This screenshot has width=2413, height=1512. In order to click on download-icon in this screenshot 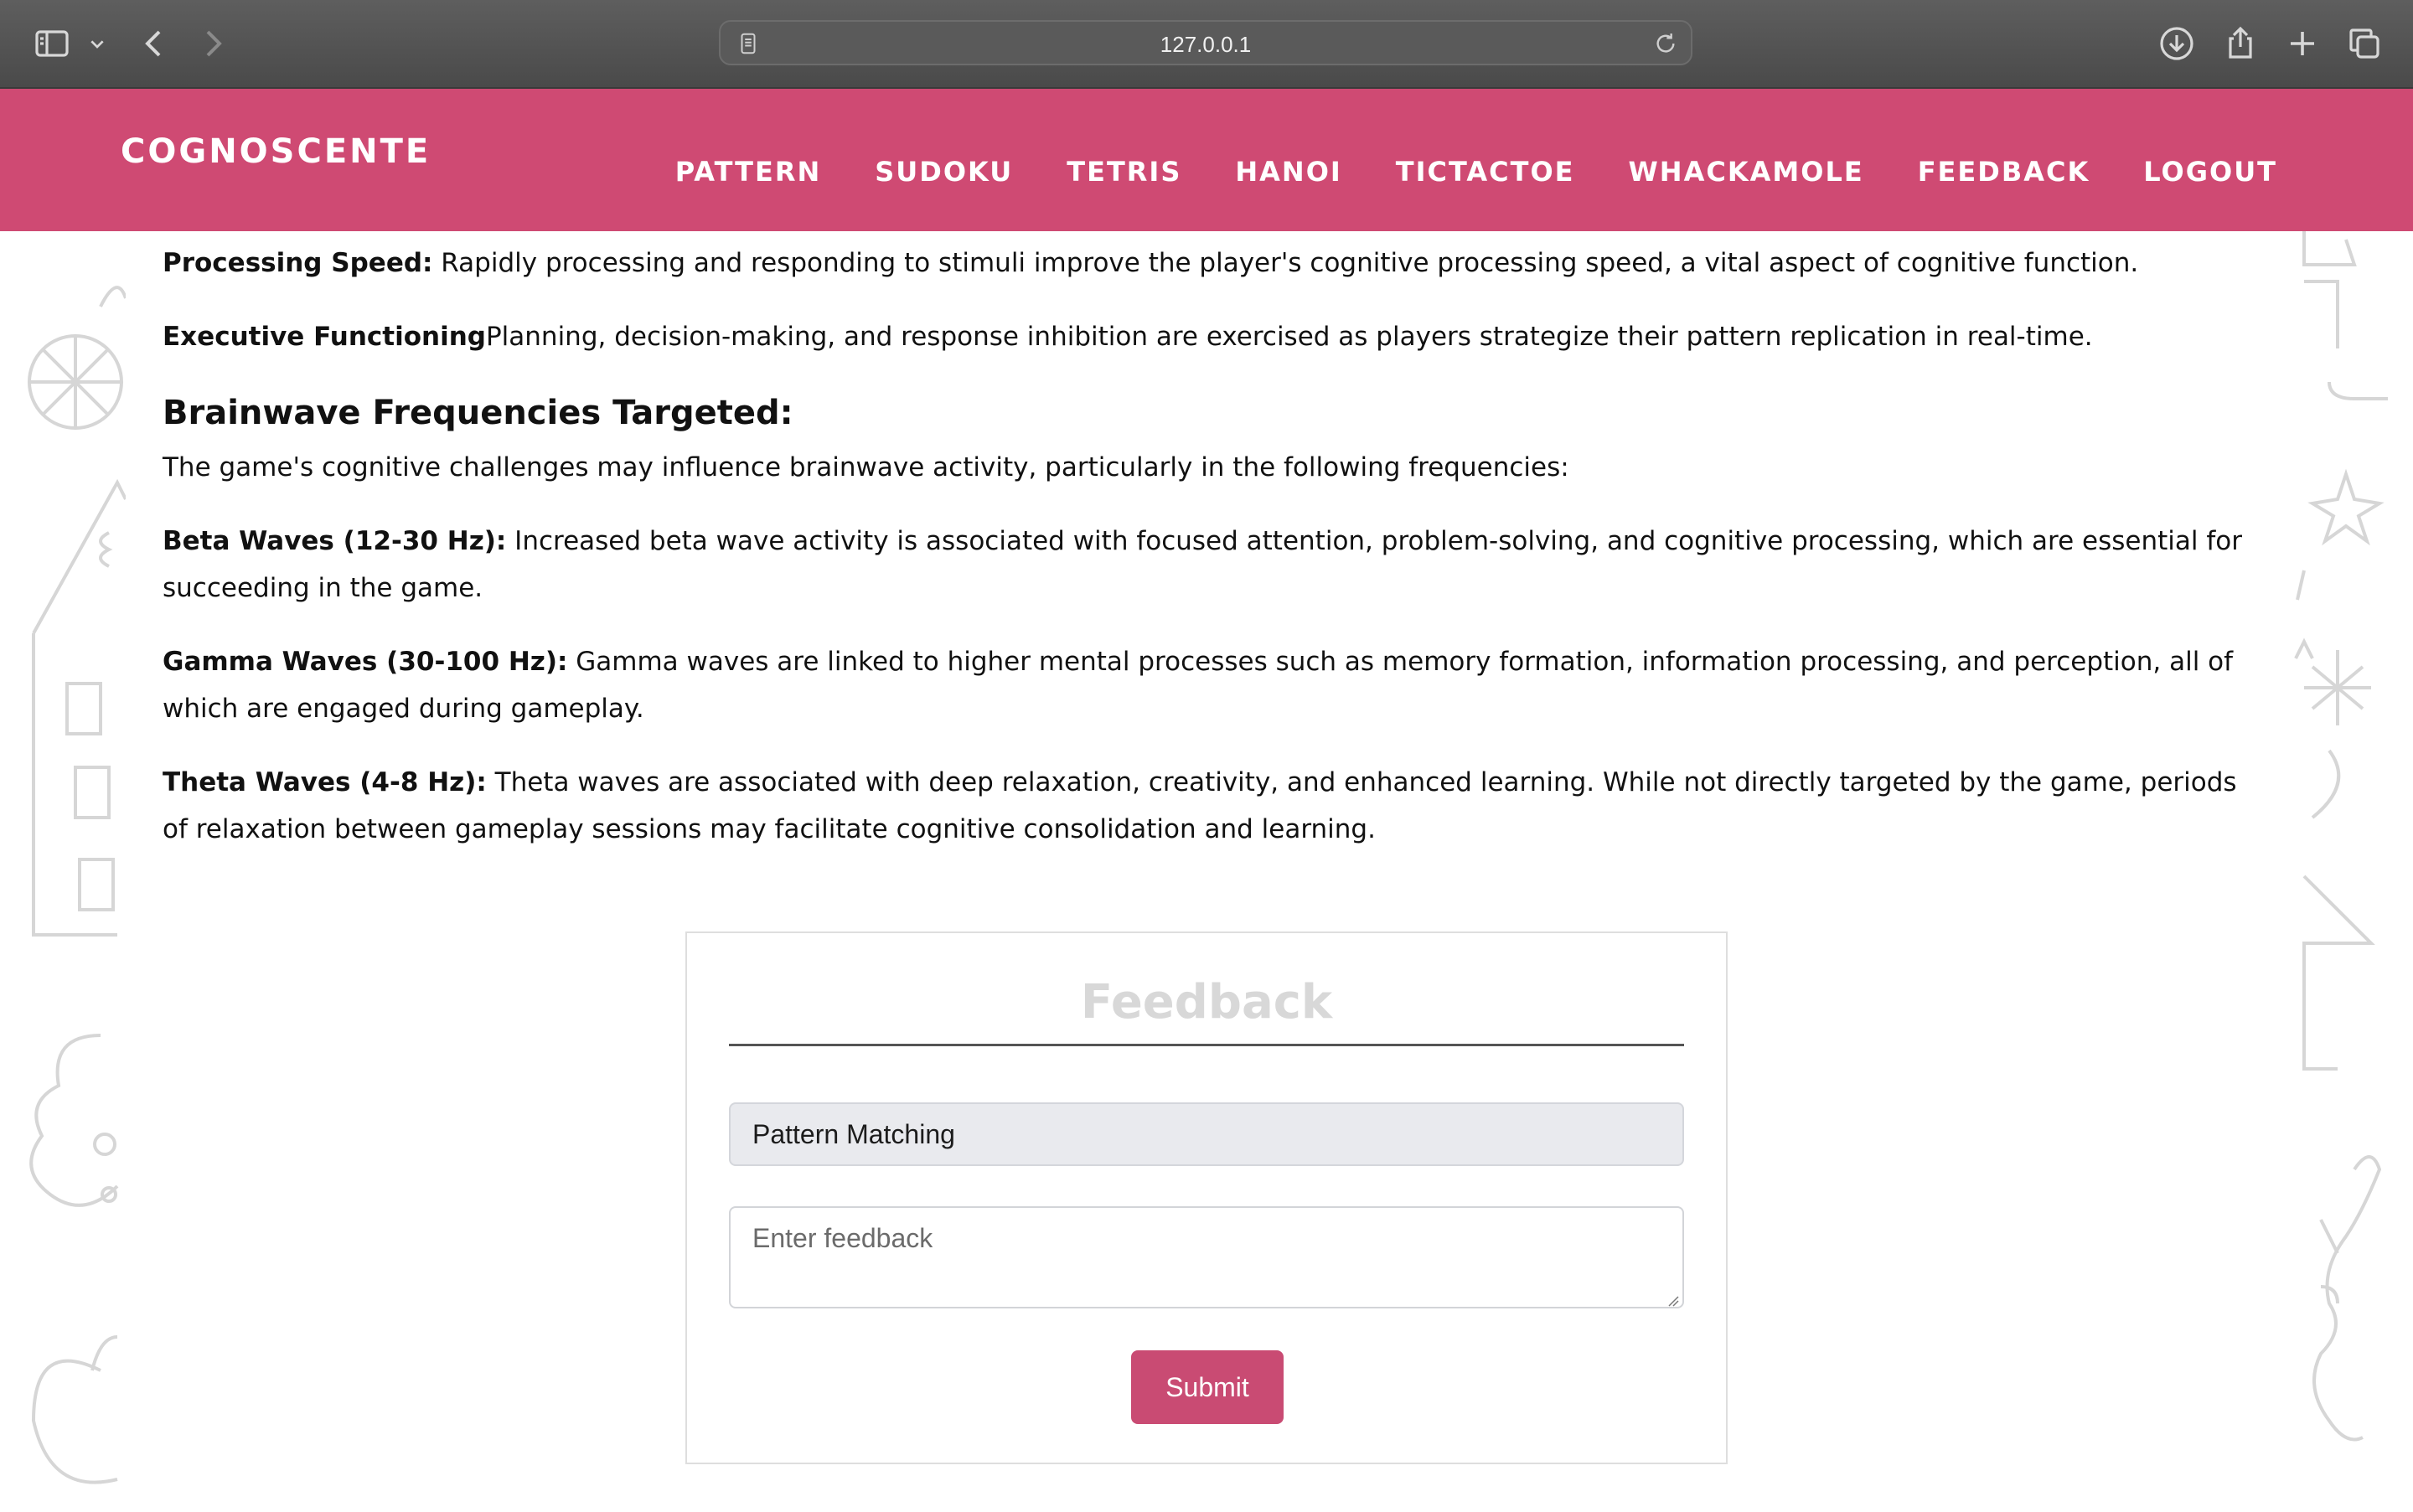, I will do `click(2177, 43)`.